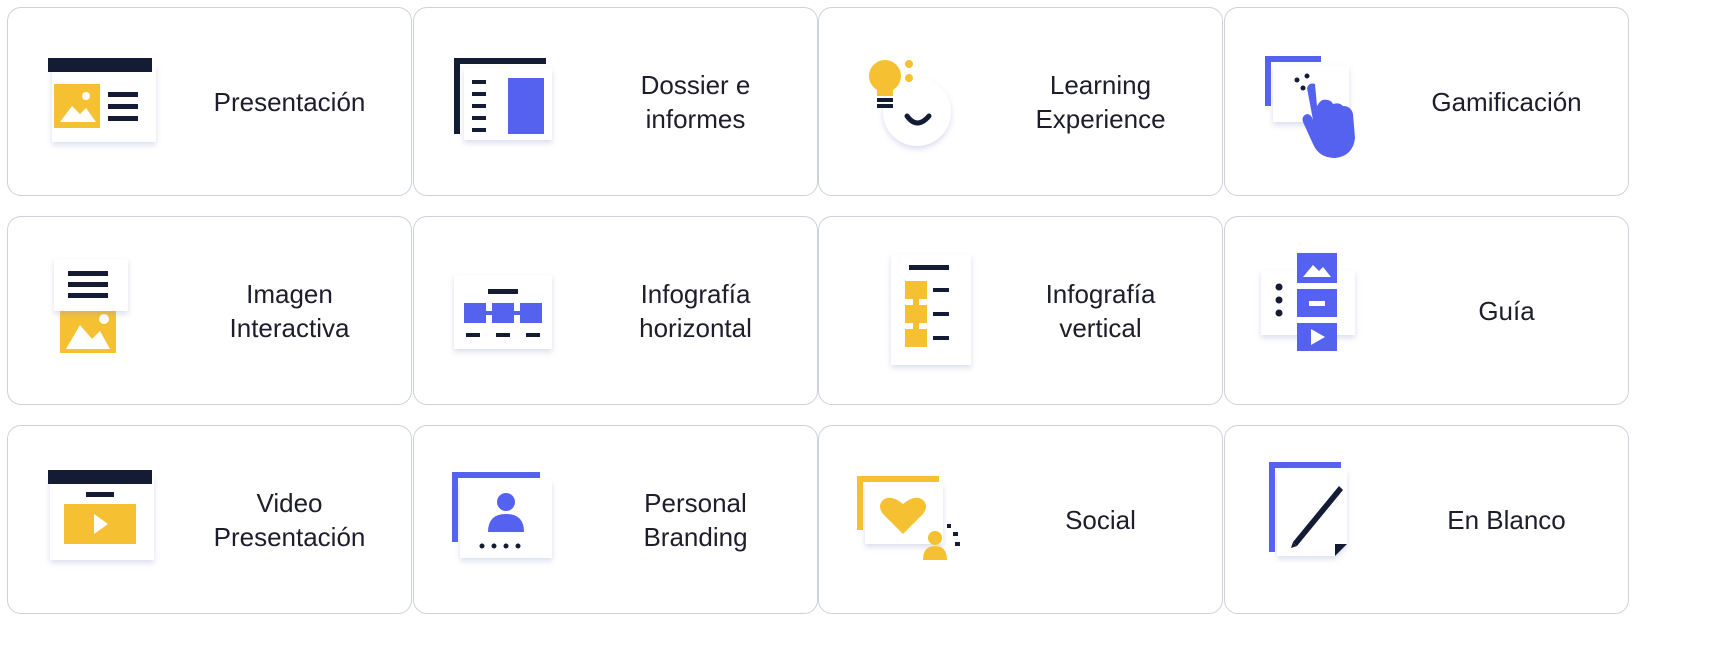 The height and width of the screenshot is (651, 1731). Describe the element at coordinates (509, 522) in the screenshot. I see `personal-branding-icon` at that location.